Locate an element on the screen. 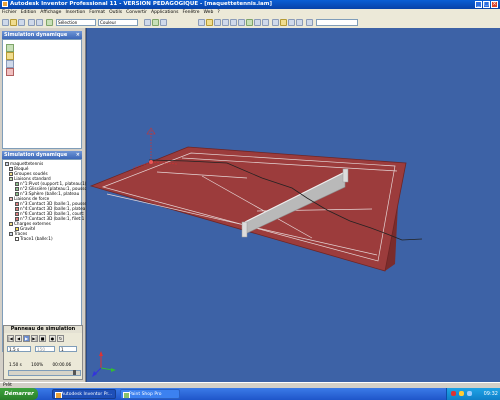 The width and height of the screenshot is (500, 400). loop-icon: ↻ is located at coordinates (60, 338).